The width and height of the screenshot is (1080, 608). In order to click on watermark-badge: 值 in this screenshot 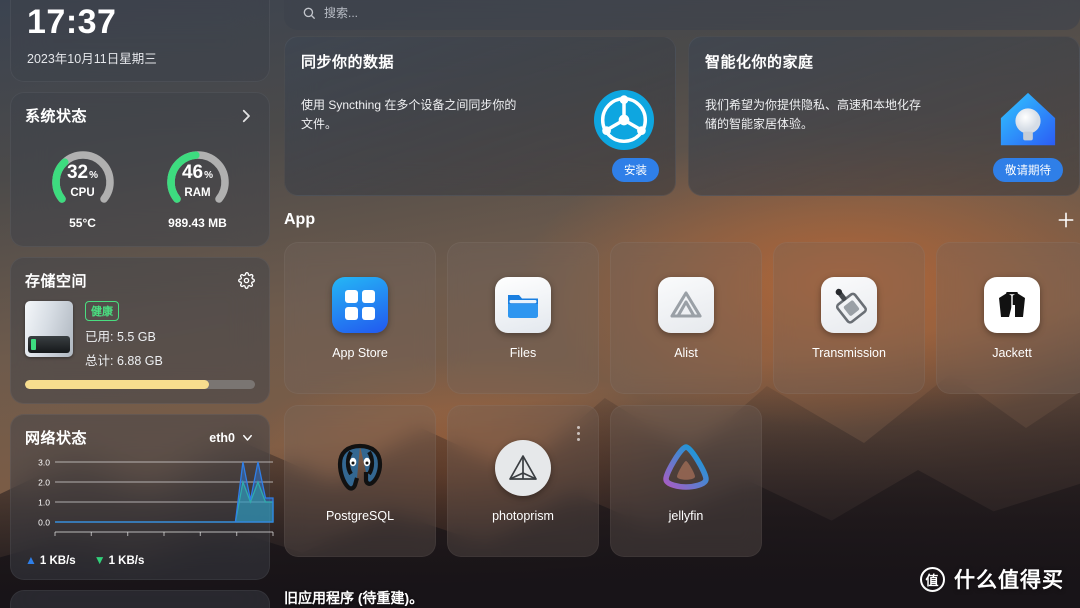, I will do `click(932, 579)`.